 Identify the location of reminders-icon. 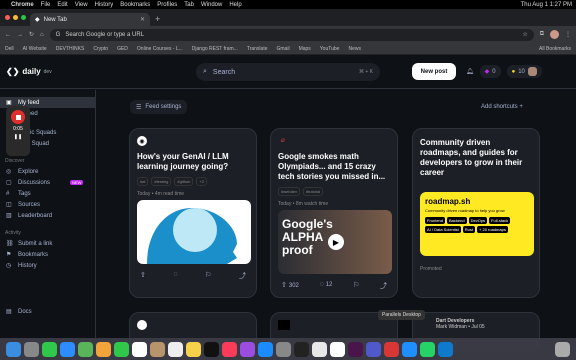
(175, 349).